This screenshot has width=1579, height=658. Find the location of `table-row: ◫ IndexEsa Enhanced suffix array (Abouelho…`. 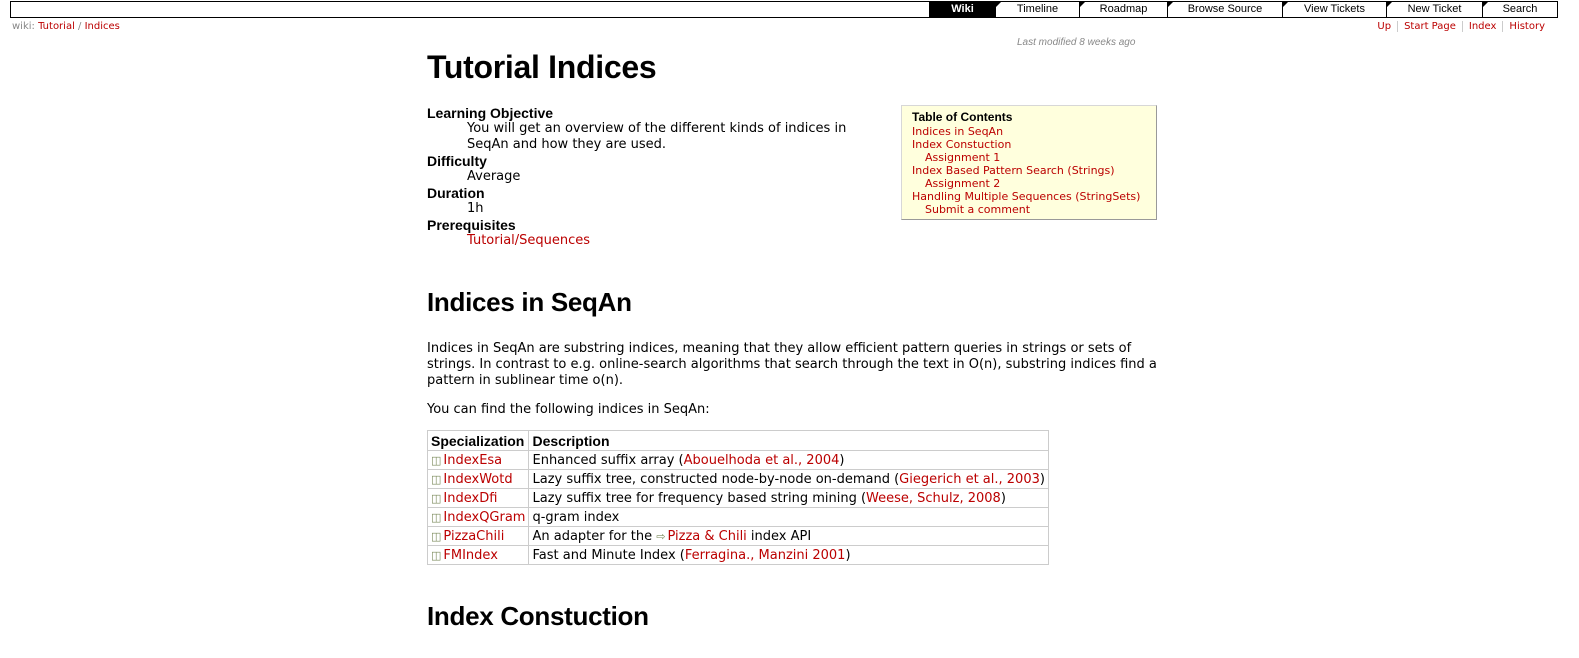

table-row: ◫ IndexEsa Enhanced suffix array (Abouelho… is located at coordinates (737, 460).